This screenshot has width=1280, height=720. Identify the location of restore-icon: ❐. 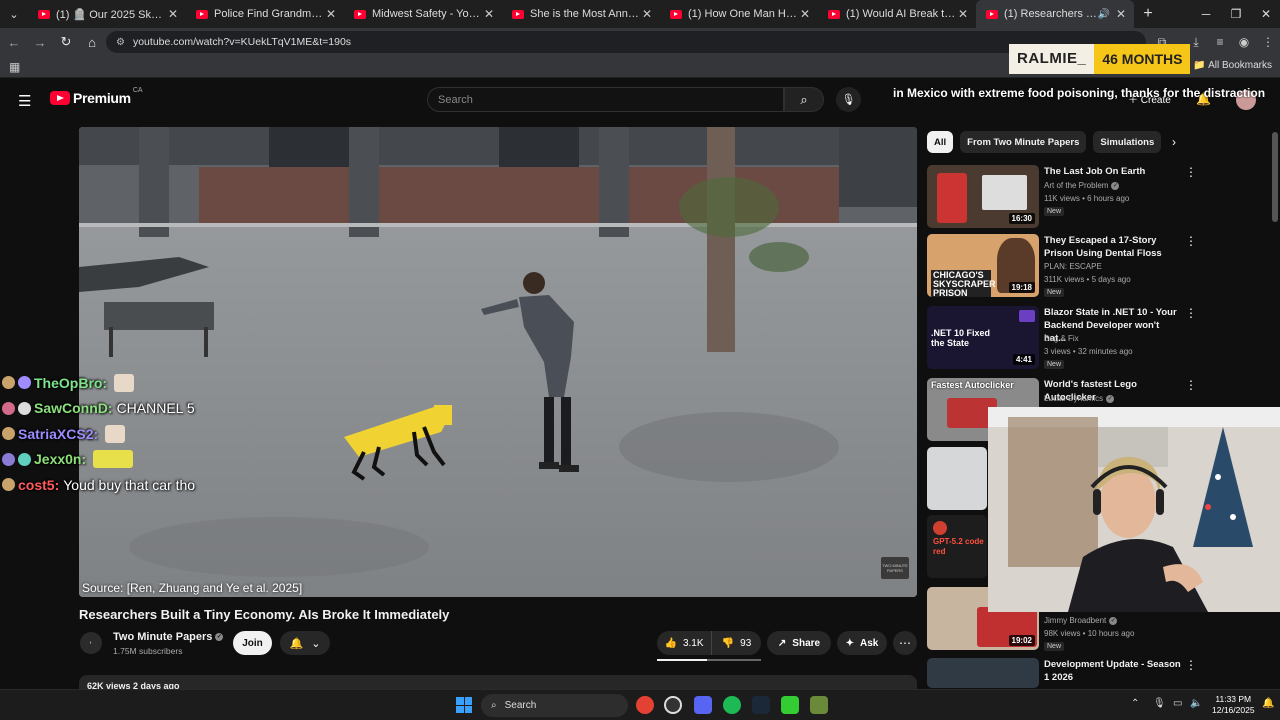
(1236, 14).